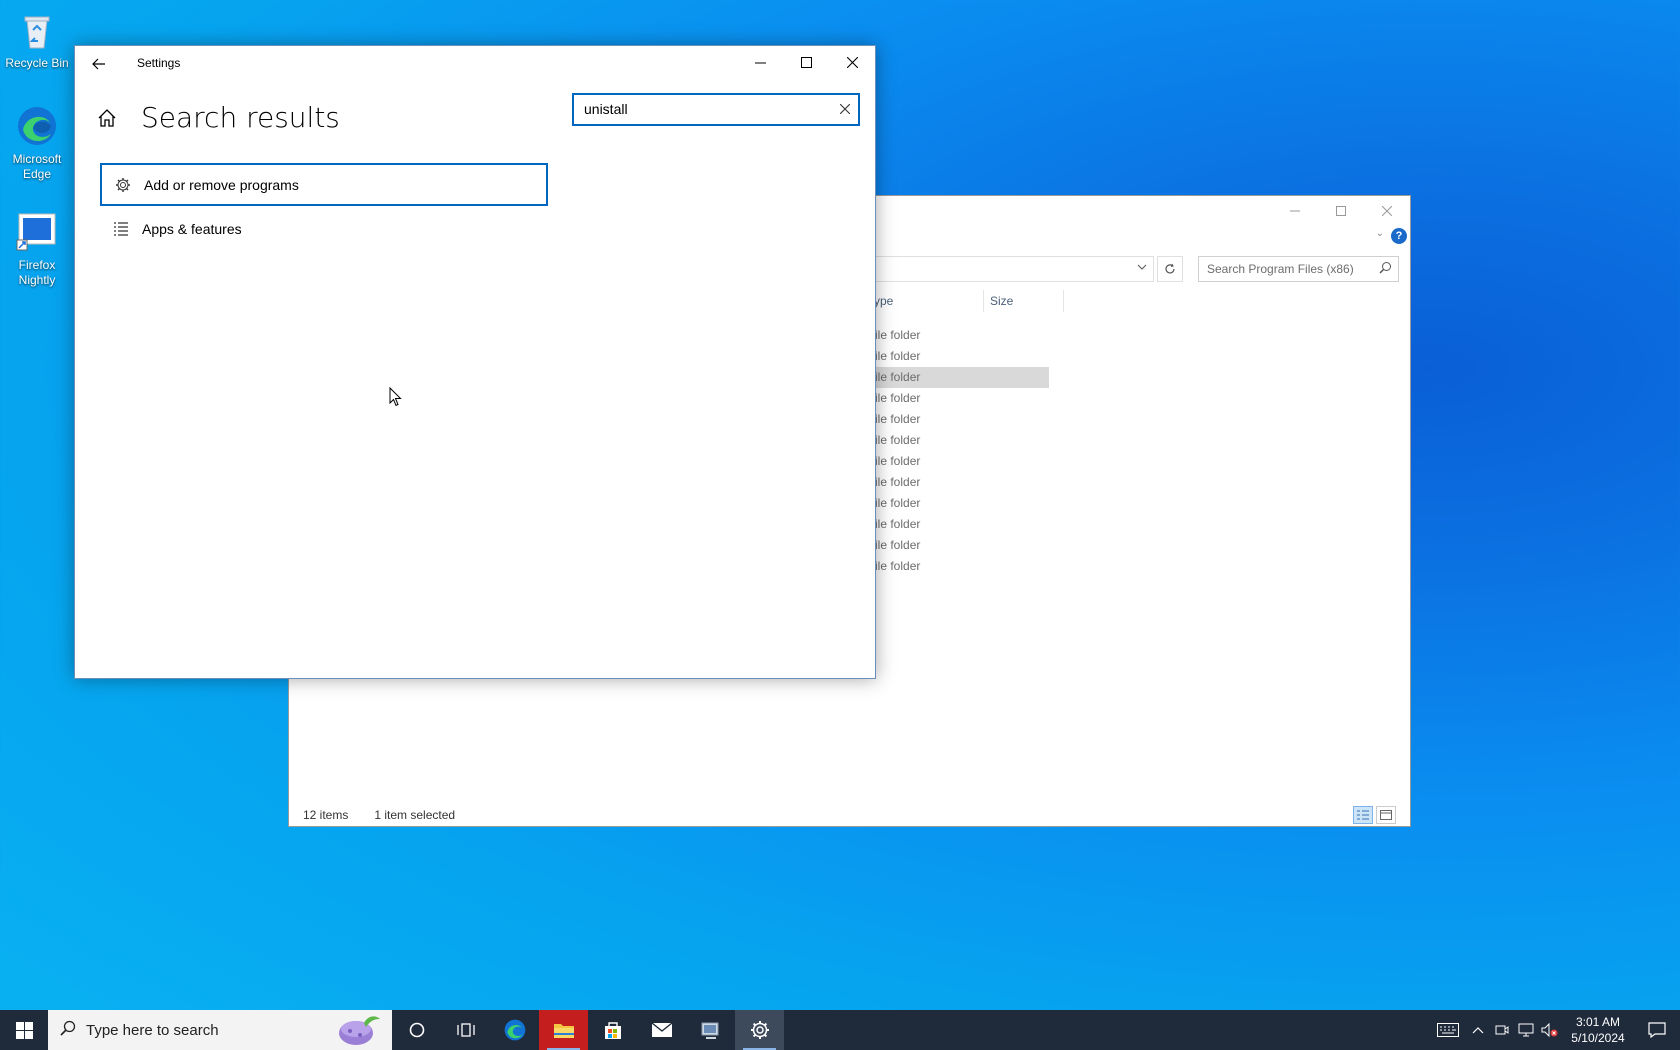  I want to click on taskbar-mail-button, so click(661, 1030).